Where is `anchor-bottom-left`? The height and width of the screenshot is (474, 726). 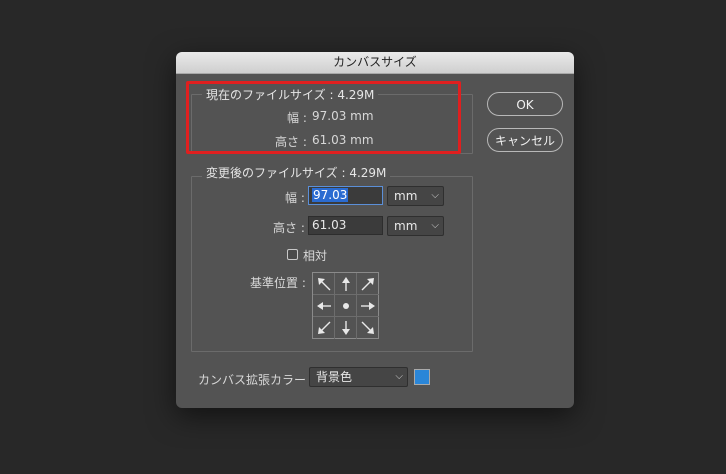
anchor-bottom-left is located at coordinates (324, 328).